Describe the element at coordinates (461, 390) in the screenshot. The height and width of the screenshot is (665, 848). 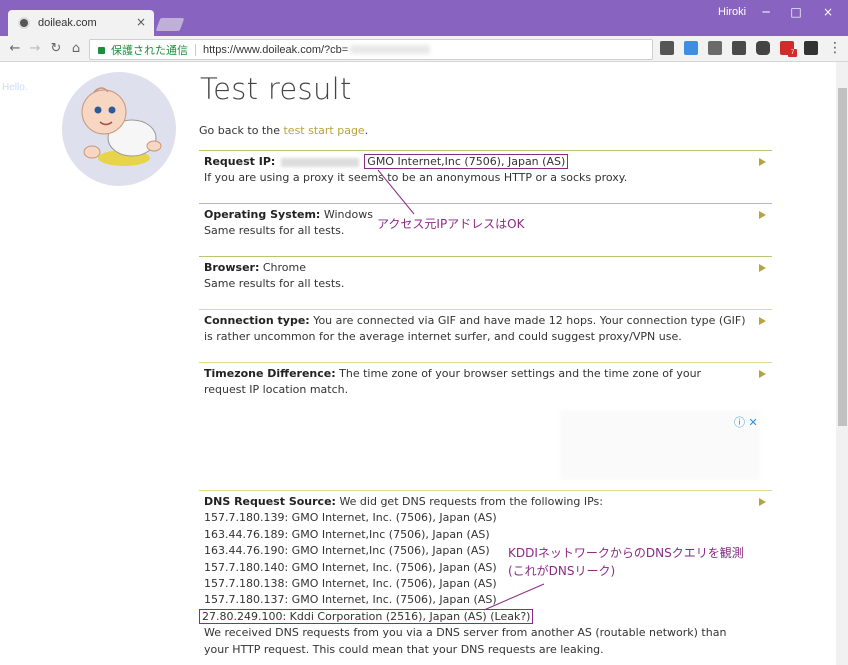
I see `annotation-lines` at that location.